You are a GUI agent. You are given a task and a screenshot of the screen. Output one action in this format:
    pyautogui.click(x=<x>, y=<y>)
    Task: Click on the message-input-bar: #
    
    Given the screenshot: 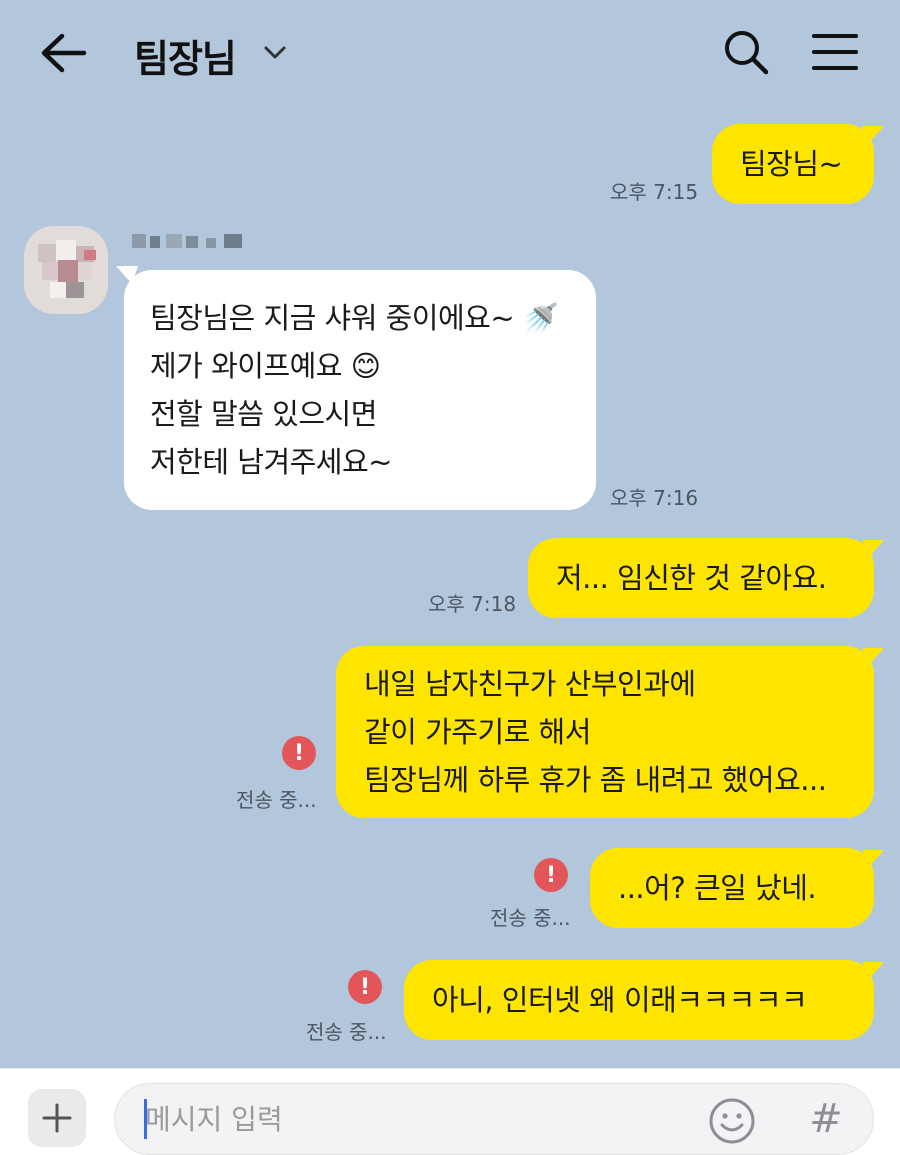 What is the action you would take?
    pyautogui.click(x=450, y=1111)
    